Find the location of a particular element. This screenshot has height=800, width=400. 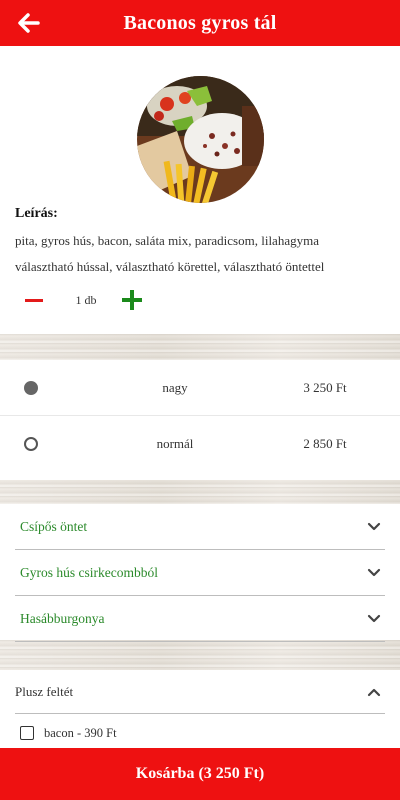

add-to-cart-label: Kosárba (3 250 Ft) is located at coordinates (200, 773).